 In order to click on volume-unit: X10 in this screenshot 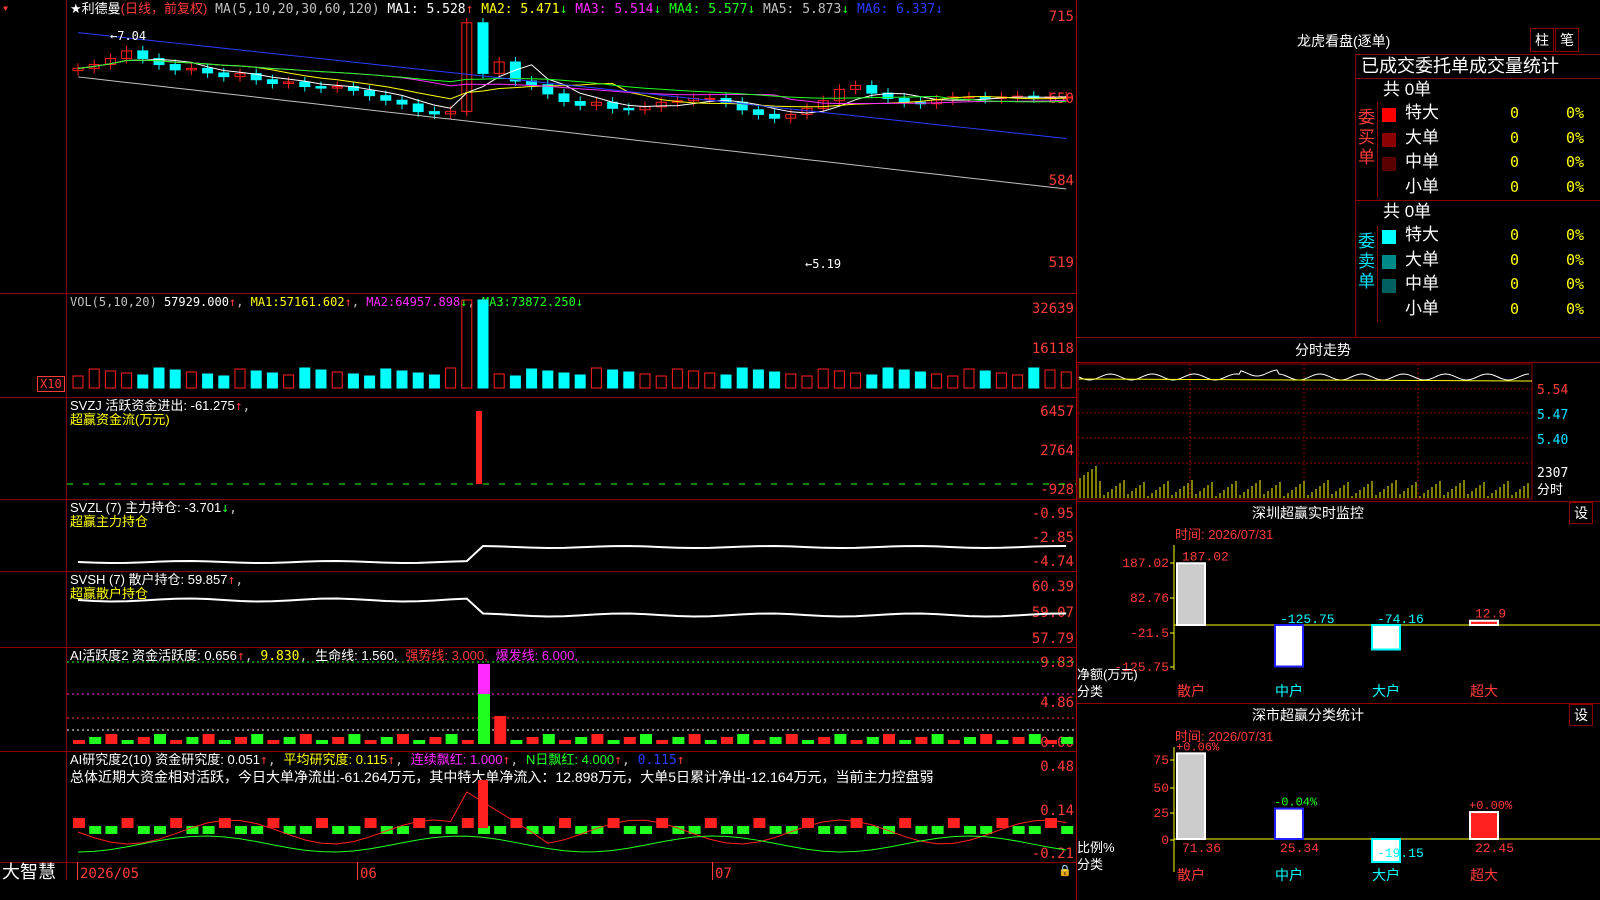, I will do `click(51, 384)`.